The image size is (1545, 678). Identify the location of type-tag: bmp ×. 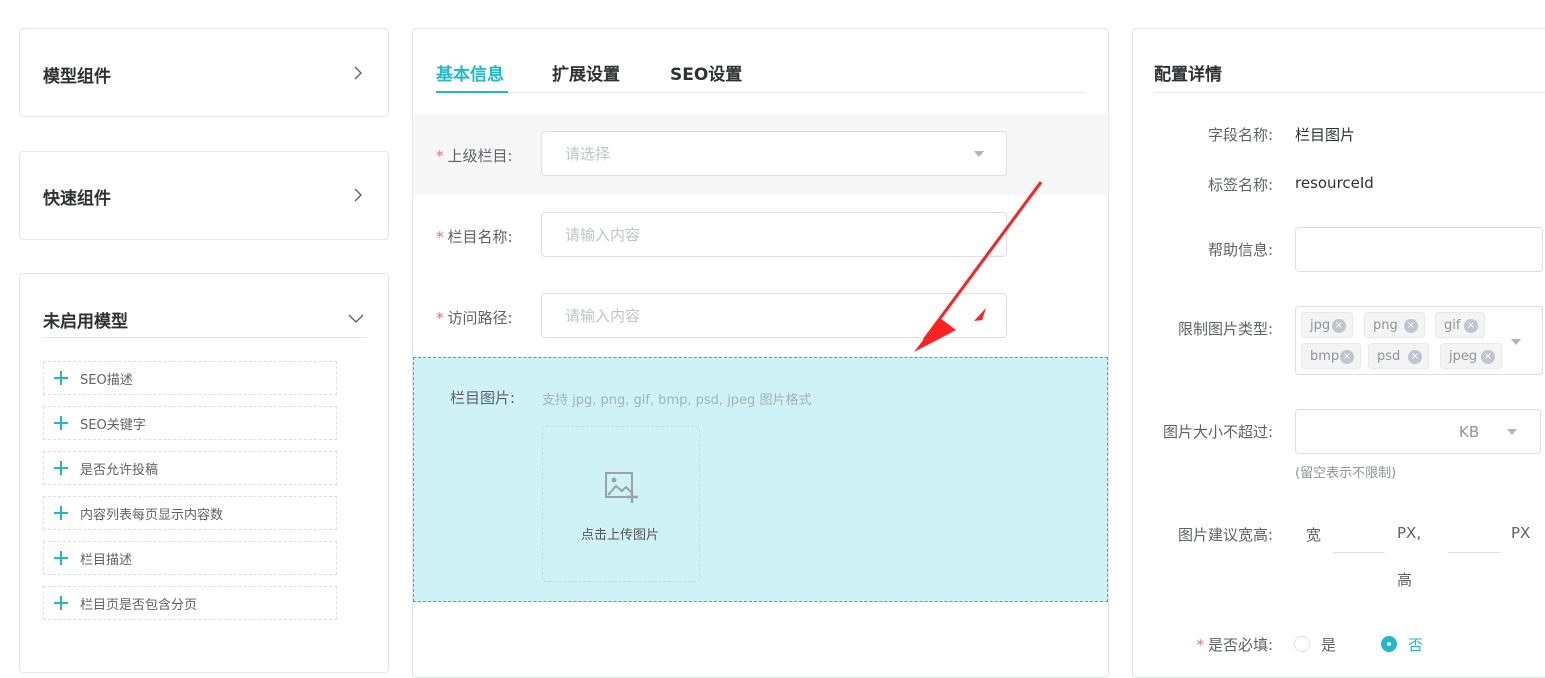
(1331, 356).